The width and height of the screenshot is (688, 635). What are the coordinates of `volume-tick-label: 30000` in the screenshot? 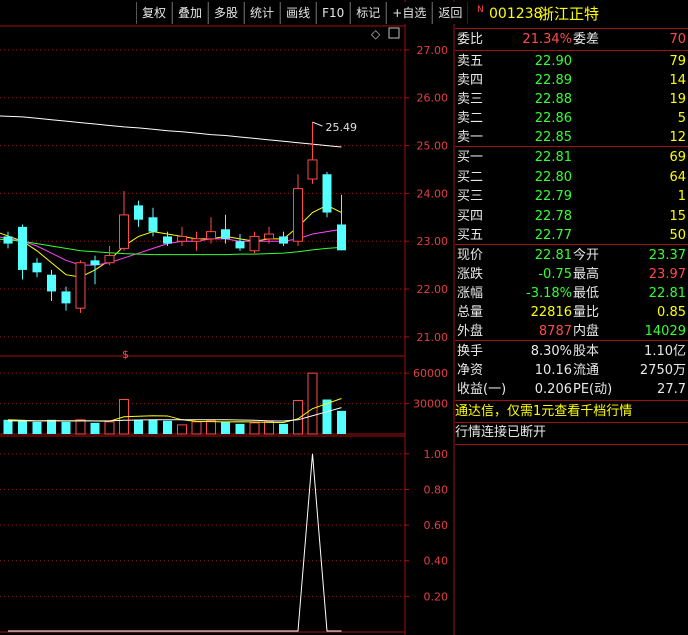 It's located at (430, 404).